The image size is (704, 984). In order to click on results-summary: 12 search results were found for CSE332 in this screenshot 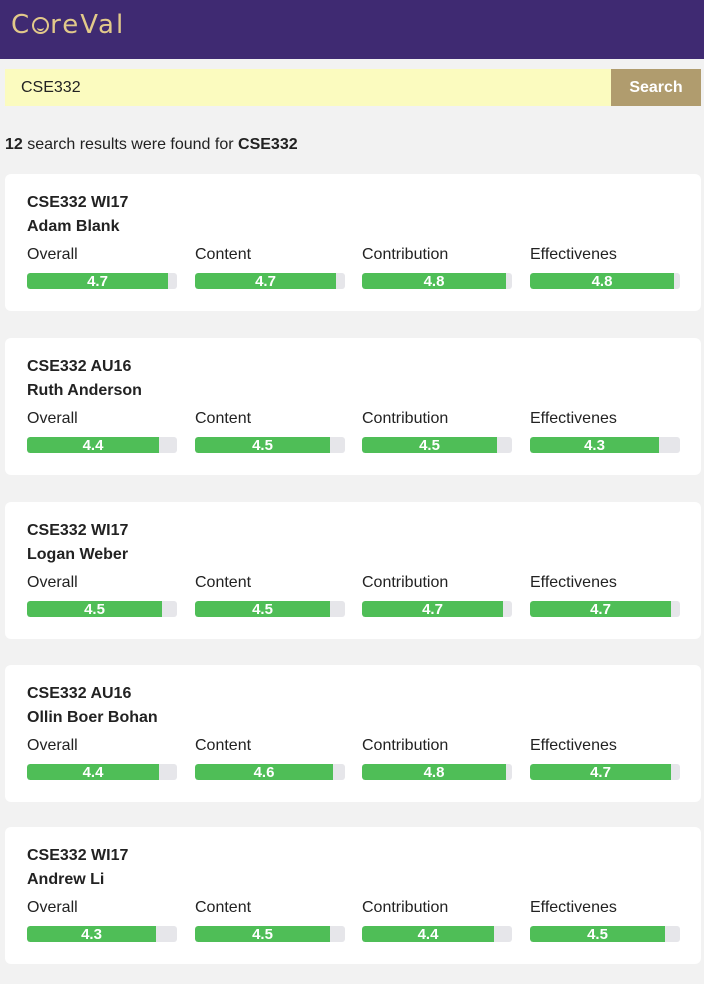, I will do `click(151, 145)`.